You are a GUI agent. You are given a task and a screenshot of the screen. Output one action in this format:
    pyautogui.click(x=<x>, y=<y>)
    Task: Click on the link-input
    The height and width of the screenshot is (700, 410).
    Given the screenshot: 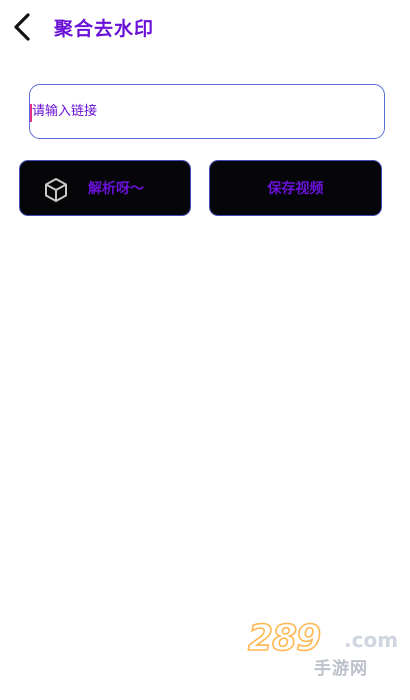 What is the action you would take?
    pyautogui.click(x=202, y=111)
    